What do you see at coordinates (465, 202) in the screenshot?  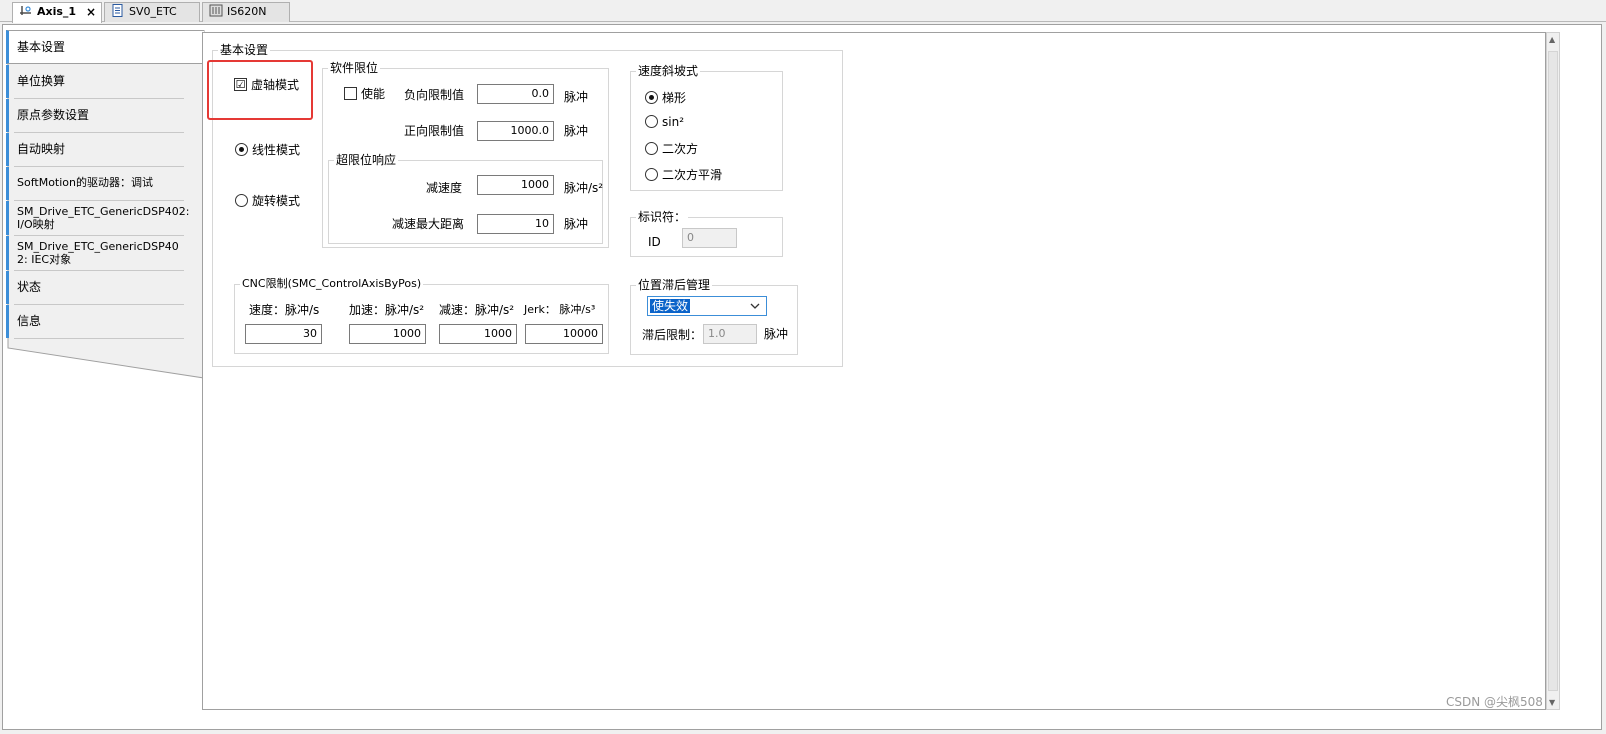 I see `overrun-response-group` at bounding box center [465, 202].